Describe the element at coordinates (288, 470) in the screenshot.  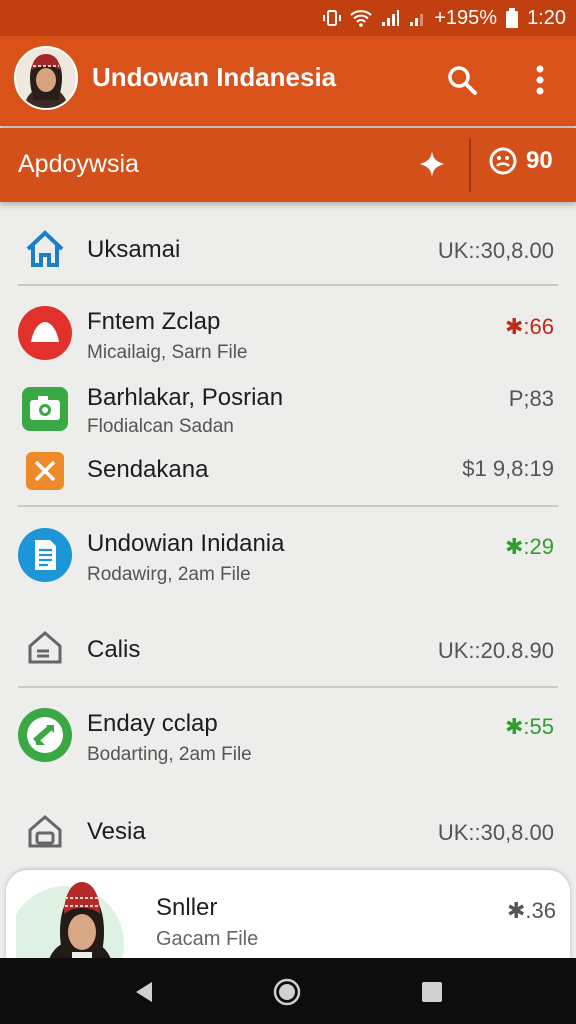
I see `list-item: Sendakana $1 9,8:19` at that location.